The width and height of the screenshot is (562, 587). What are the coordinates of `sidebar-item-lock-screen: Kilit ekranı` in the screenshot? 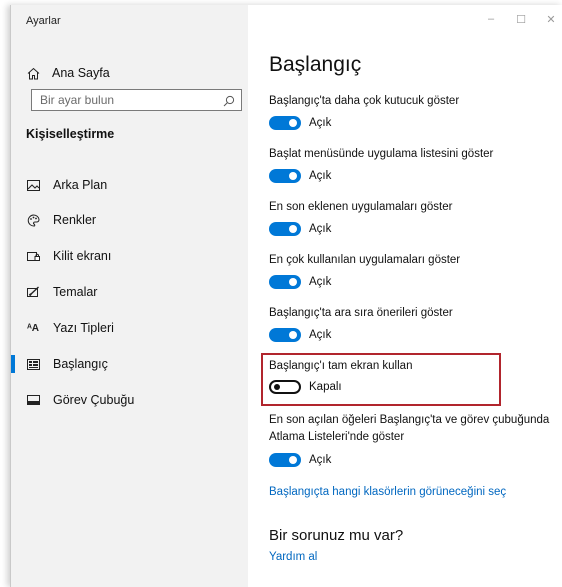 It's located at (129, 256).